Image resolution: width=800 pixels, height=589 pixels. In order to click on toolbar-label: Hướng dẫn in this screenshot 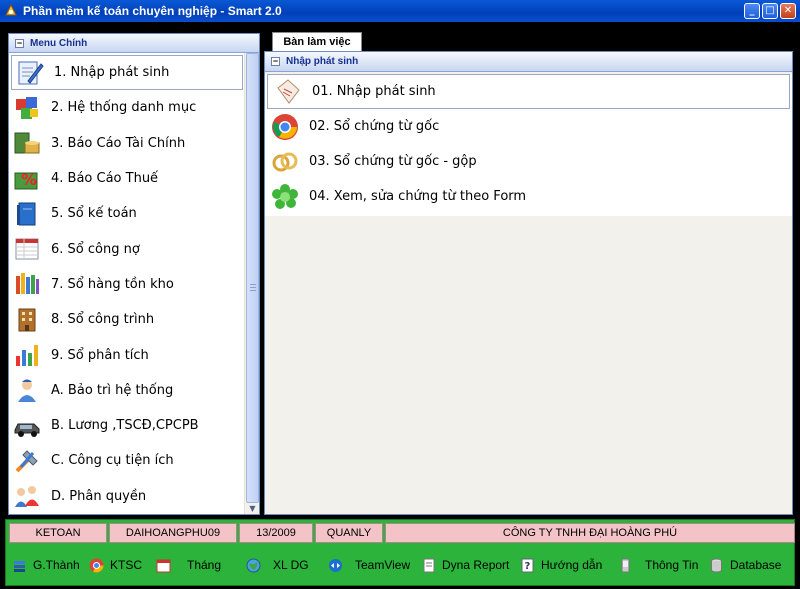, I will do `click(572, 565)`.